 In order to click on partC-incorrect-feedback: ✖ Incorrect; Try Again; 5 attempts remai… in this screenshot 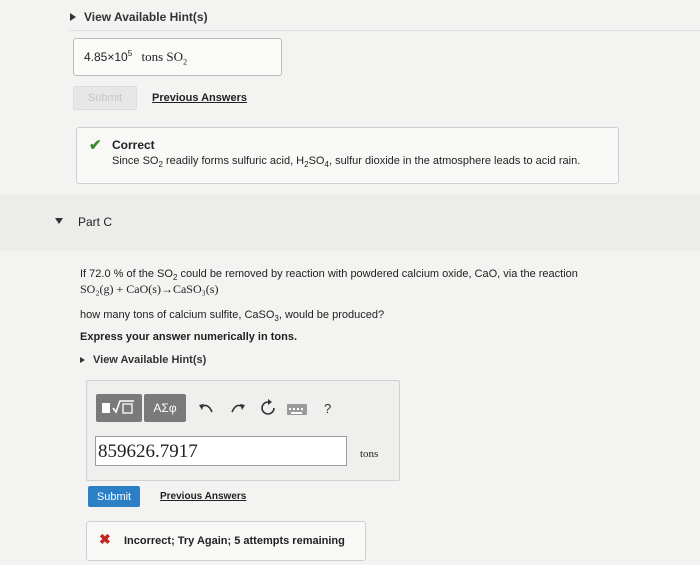, I will do `click(226, 541)`.